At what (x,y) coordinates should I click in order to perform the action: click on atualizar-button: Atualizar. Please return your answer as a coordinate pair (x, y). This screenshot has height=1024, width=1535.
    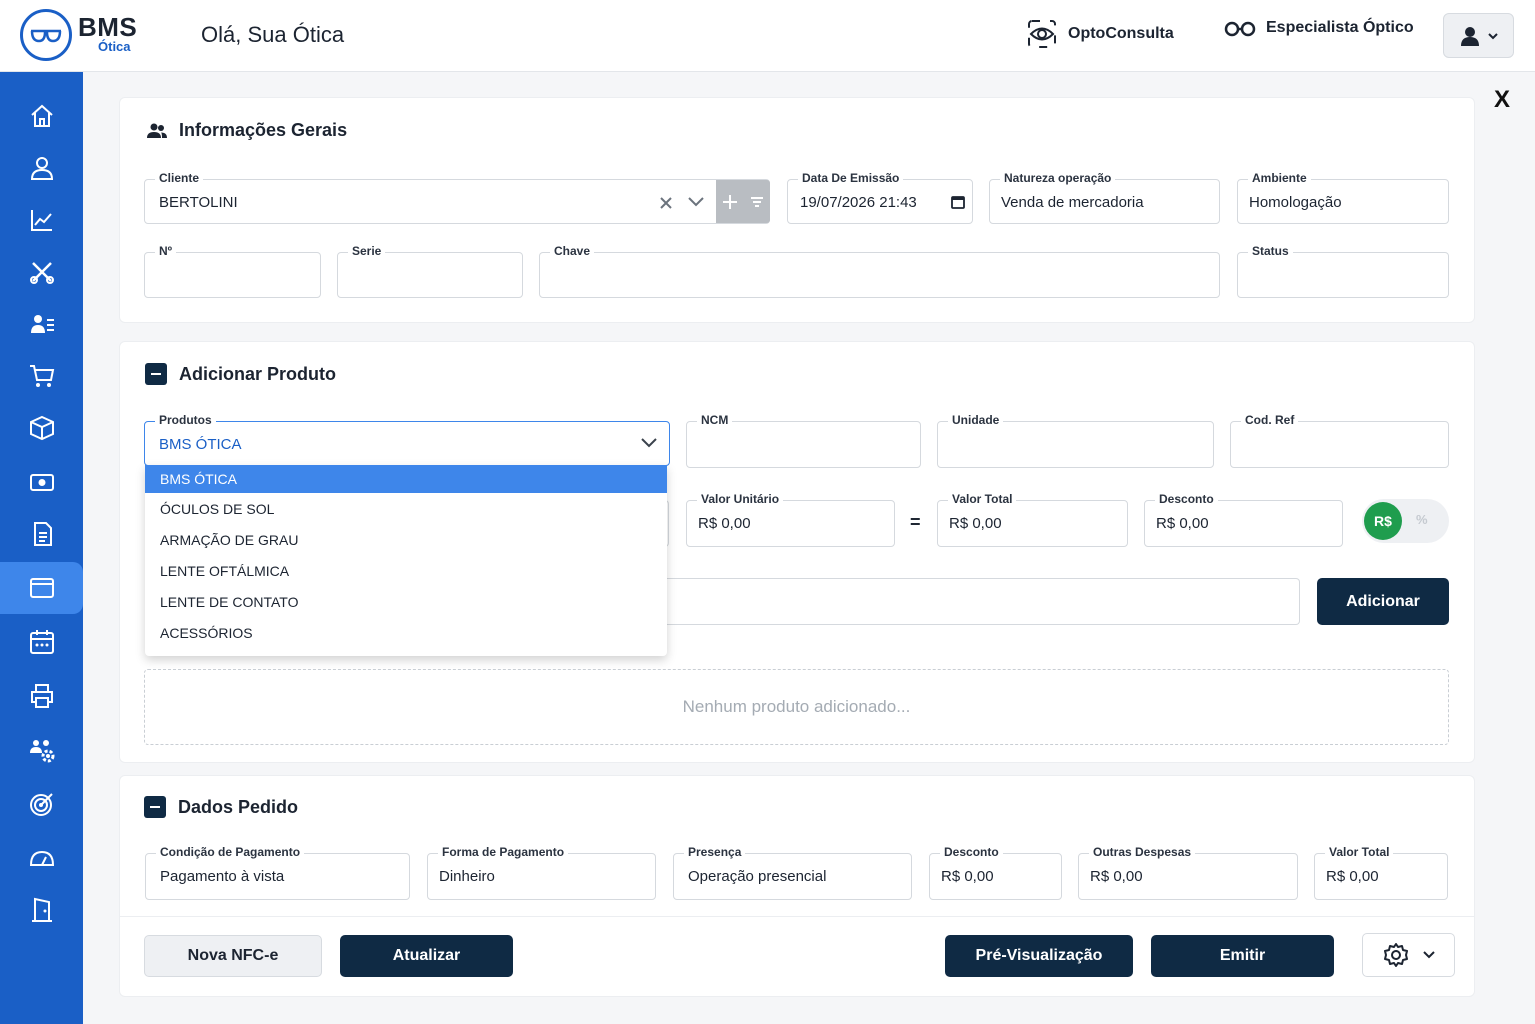
    Looking at the image, I should click on (426, 956).